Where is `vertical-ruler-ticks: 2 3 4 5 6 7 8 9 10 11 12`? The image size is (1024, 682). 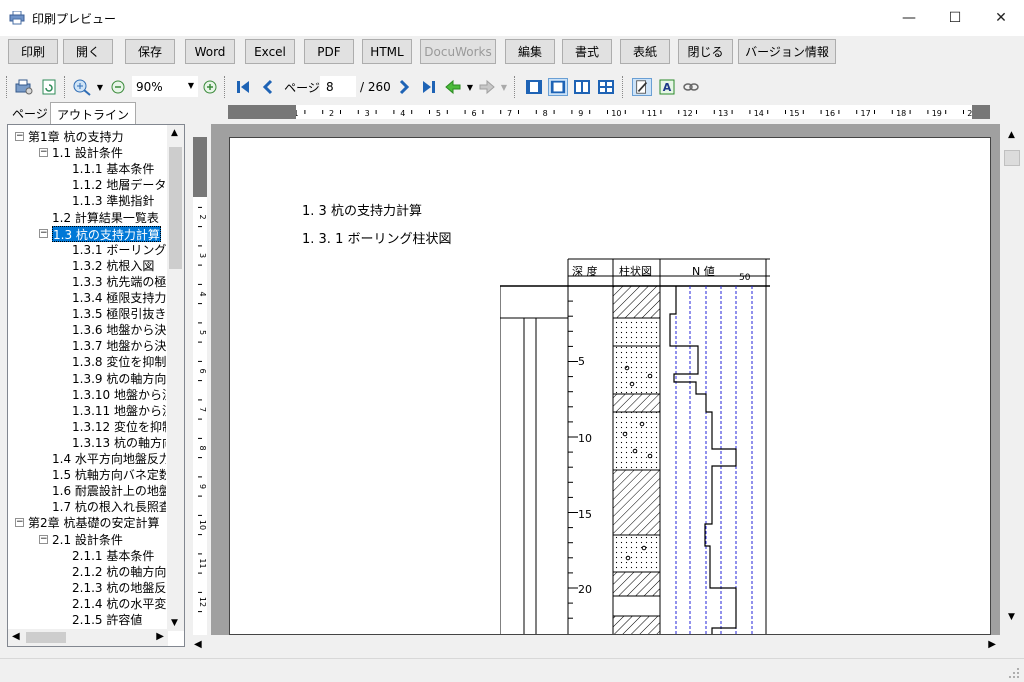
vertical-ruler-ticks: 2 3 4 5 6 7 8 9 10 11 12 is located at coordinates (202, 409).